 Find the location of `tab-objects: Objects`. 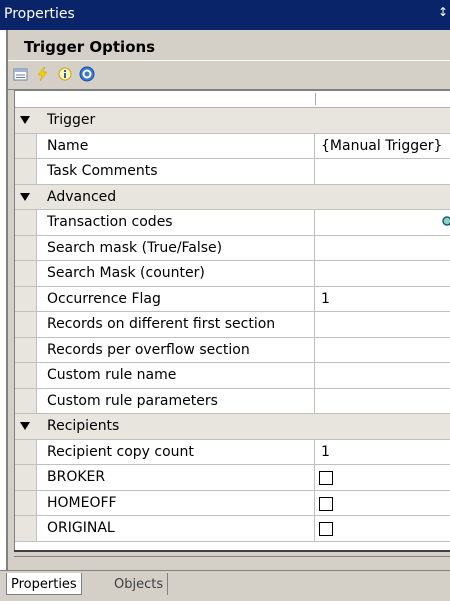

tab-objects: Objects is located at coordinates (139, 584).